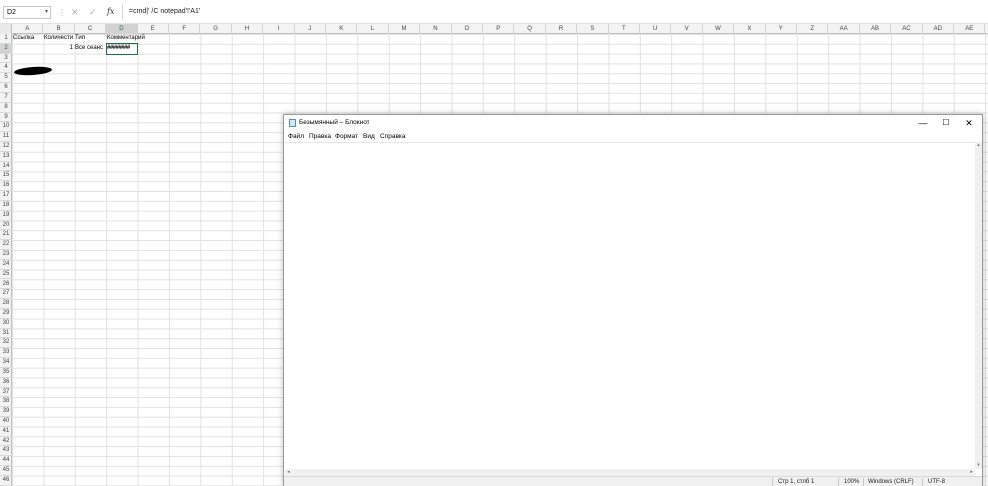  What do you see at coordinates (6, 285) in the screenshot?
I see `row-header: 26` at bounding box center [6, 285].